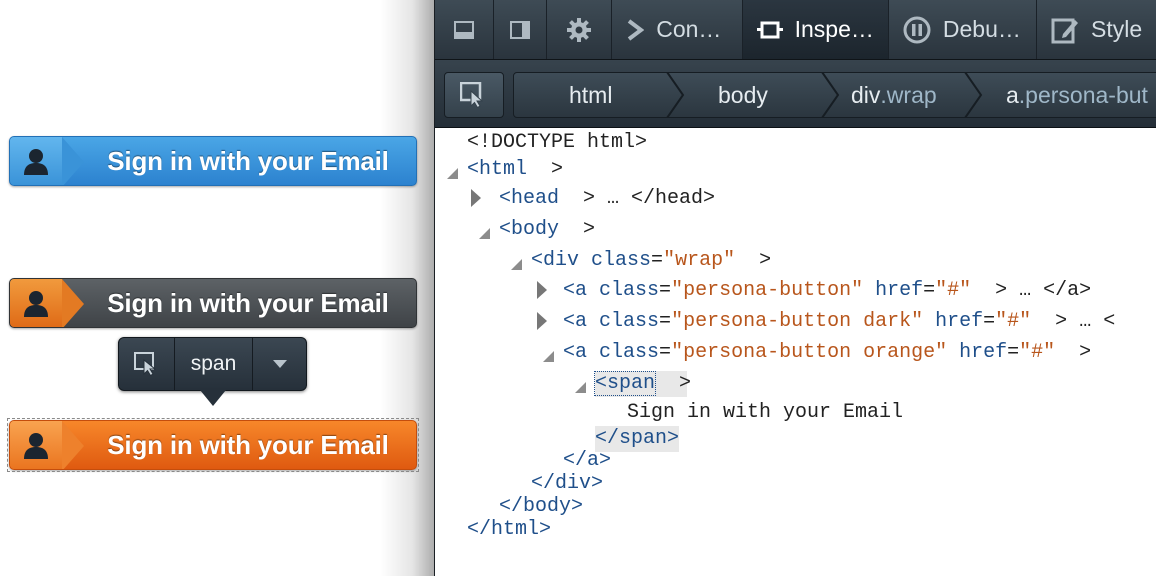 The image size is (1156, 576). Describe the element at coordinates (590, 95) in the screenshot. I see `breadcrumb-html: html` at that location.